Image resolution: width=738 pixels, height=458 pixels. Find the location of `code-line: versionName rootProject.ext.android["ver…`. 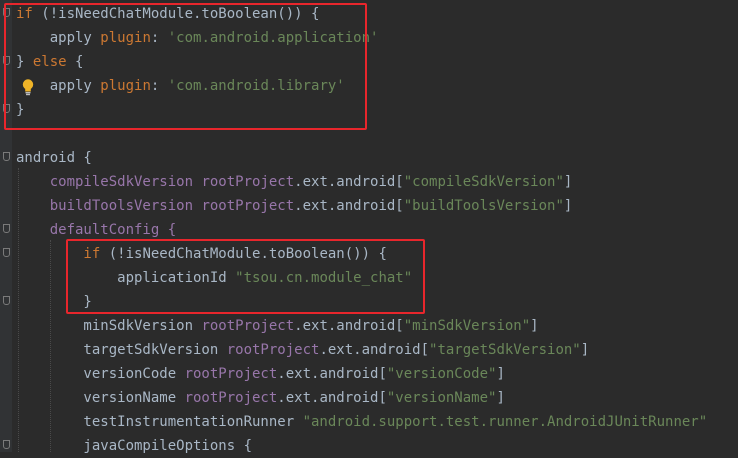

code-line: versionName rootProject.ext.android["ver… is located at coordinates (260, 398).